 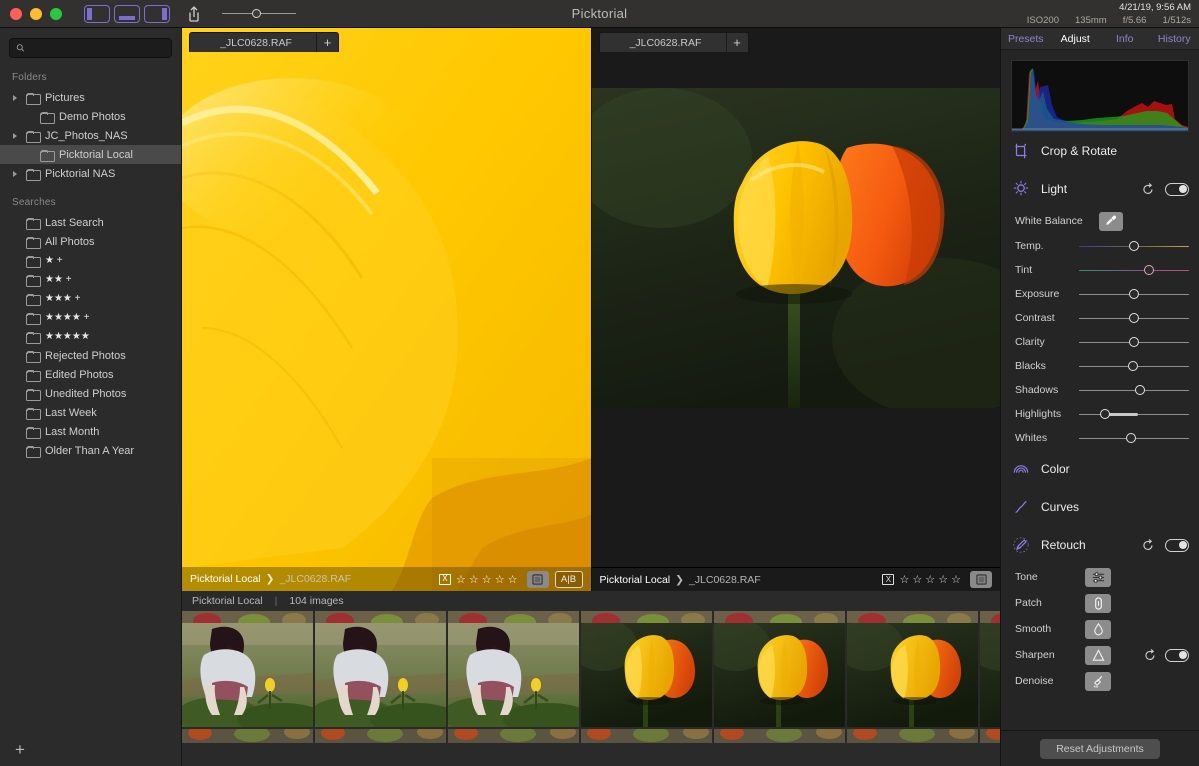 What do you see at coordinates (97, 48) in the screenshot?
I see `search-input` at bounding box center [97, 48].